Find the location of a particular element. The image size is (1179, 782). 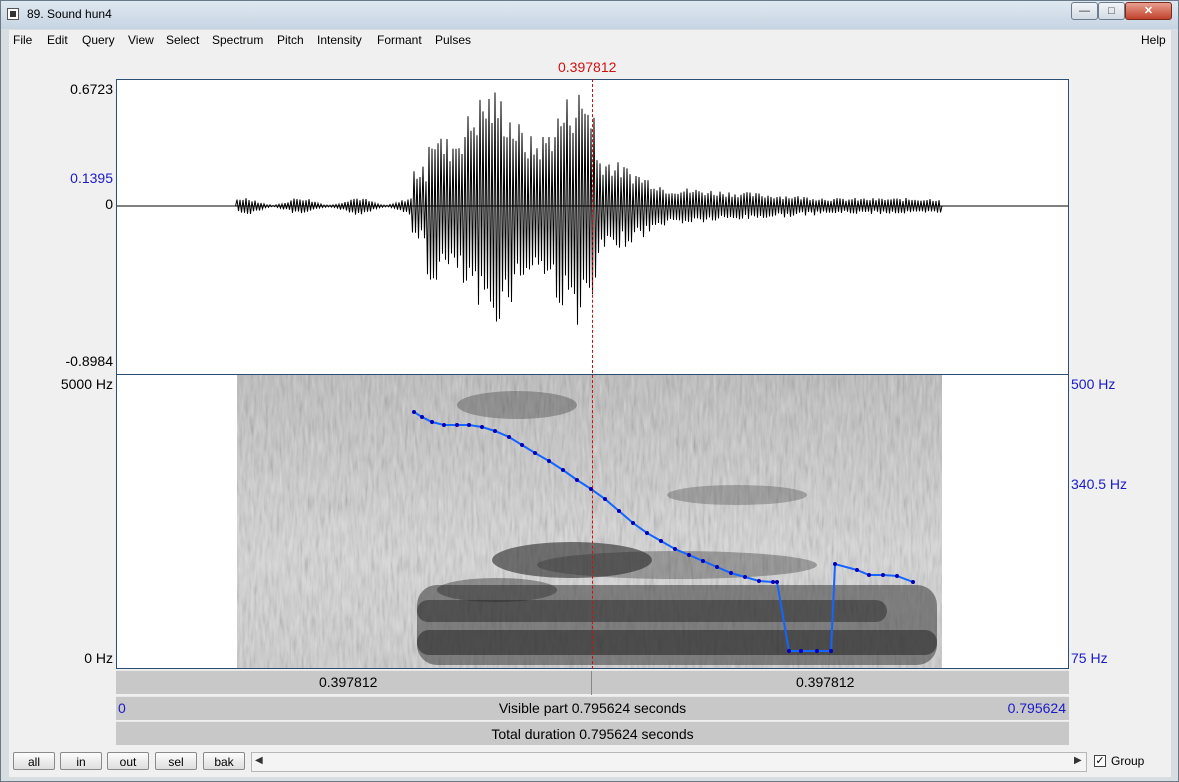

total-duration-bar: Total duration 0.795624 seconds is located at coordinates (592, 733).